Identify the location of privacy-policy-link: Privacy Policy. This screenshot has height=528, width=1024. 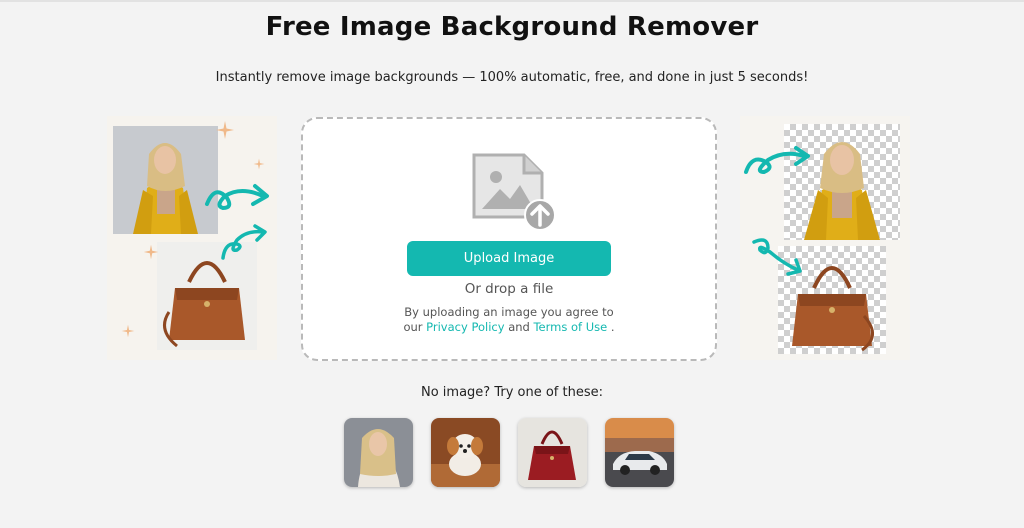
(465, 327).